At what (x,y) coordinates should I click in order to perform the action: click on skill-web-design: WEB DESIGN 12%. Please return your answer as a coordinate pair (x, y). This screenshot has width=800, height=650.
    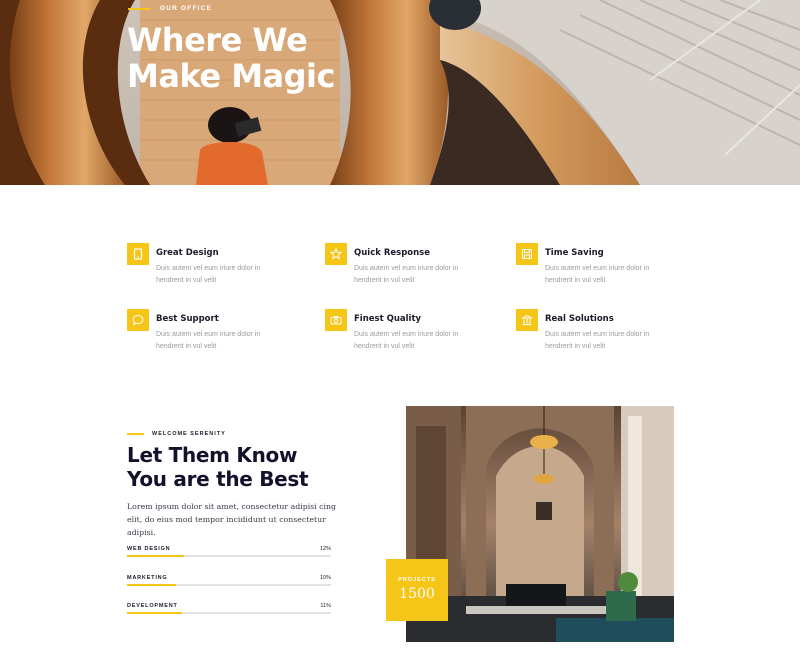
    Looking at the image, I should click on (229, 553).